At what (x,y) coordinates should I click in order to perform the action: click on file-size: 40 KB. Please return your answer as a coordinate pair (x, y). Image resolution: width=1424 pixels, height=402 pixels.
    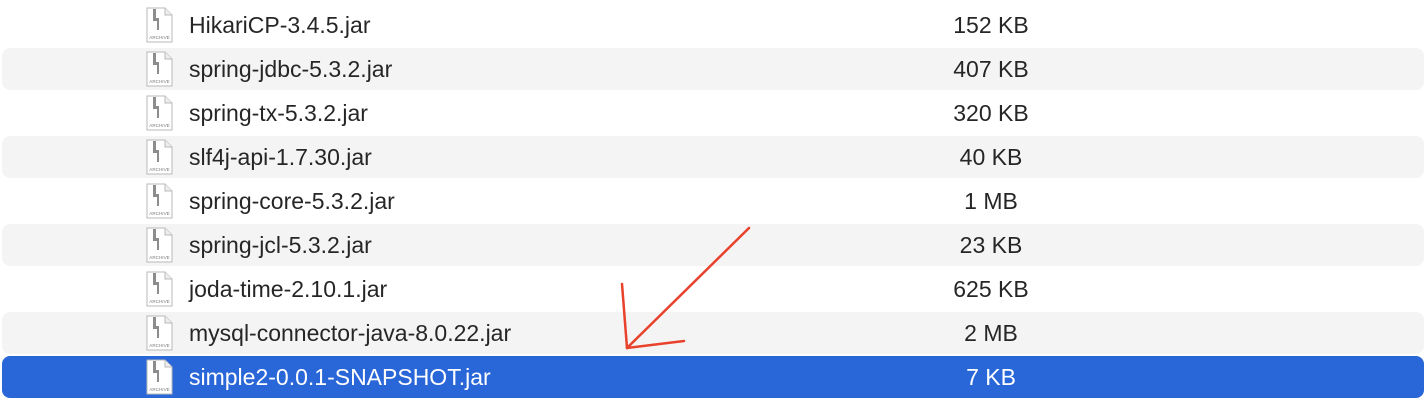
    Looking at the image, I should click on (991, 157).